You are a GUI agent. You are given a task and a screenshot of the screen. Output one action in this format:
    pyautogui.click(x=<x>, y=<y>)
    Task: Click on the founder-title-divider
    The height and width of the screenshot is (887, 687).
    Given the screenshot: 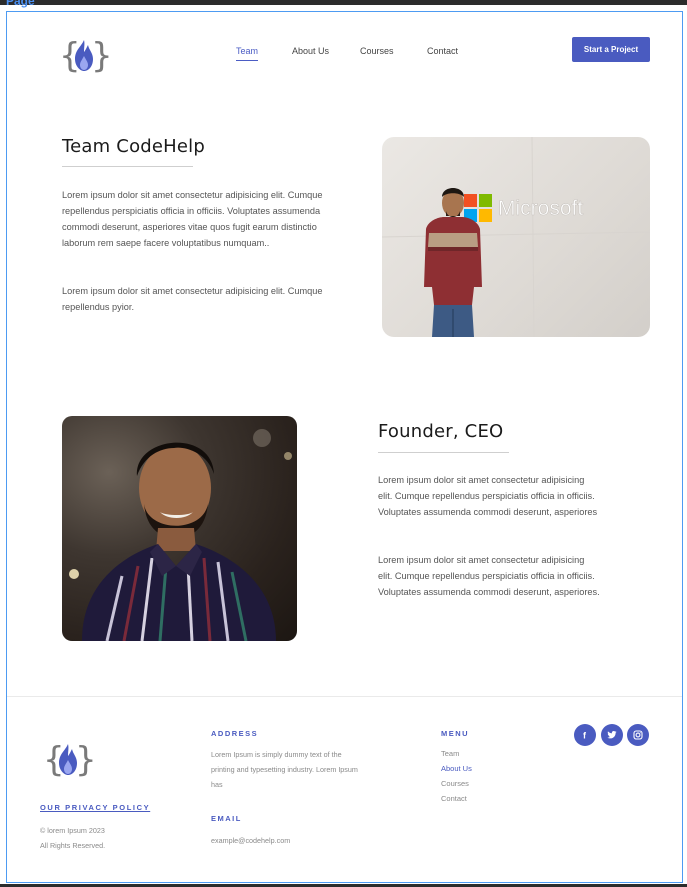 What is the action you would take?
    pyautogui.click(x=443, y=452)
    